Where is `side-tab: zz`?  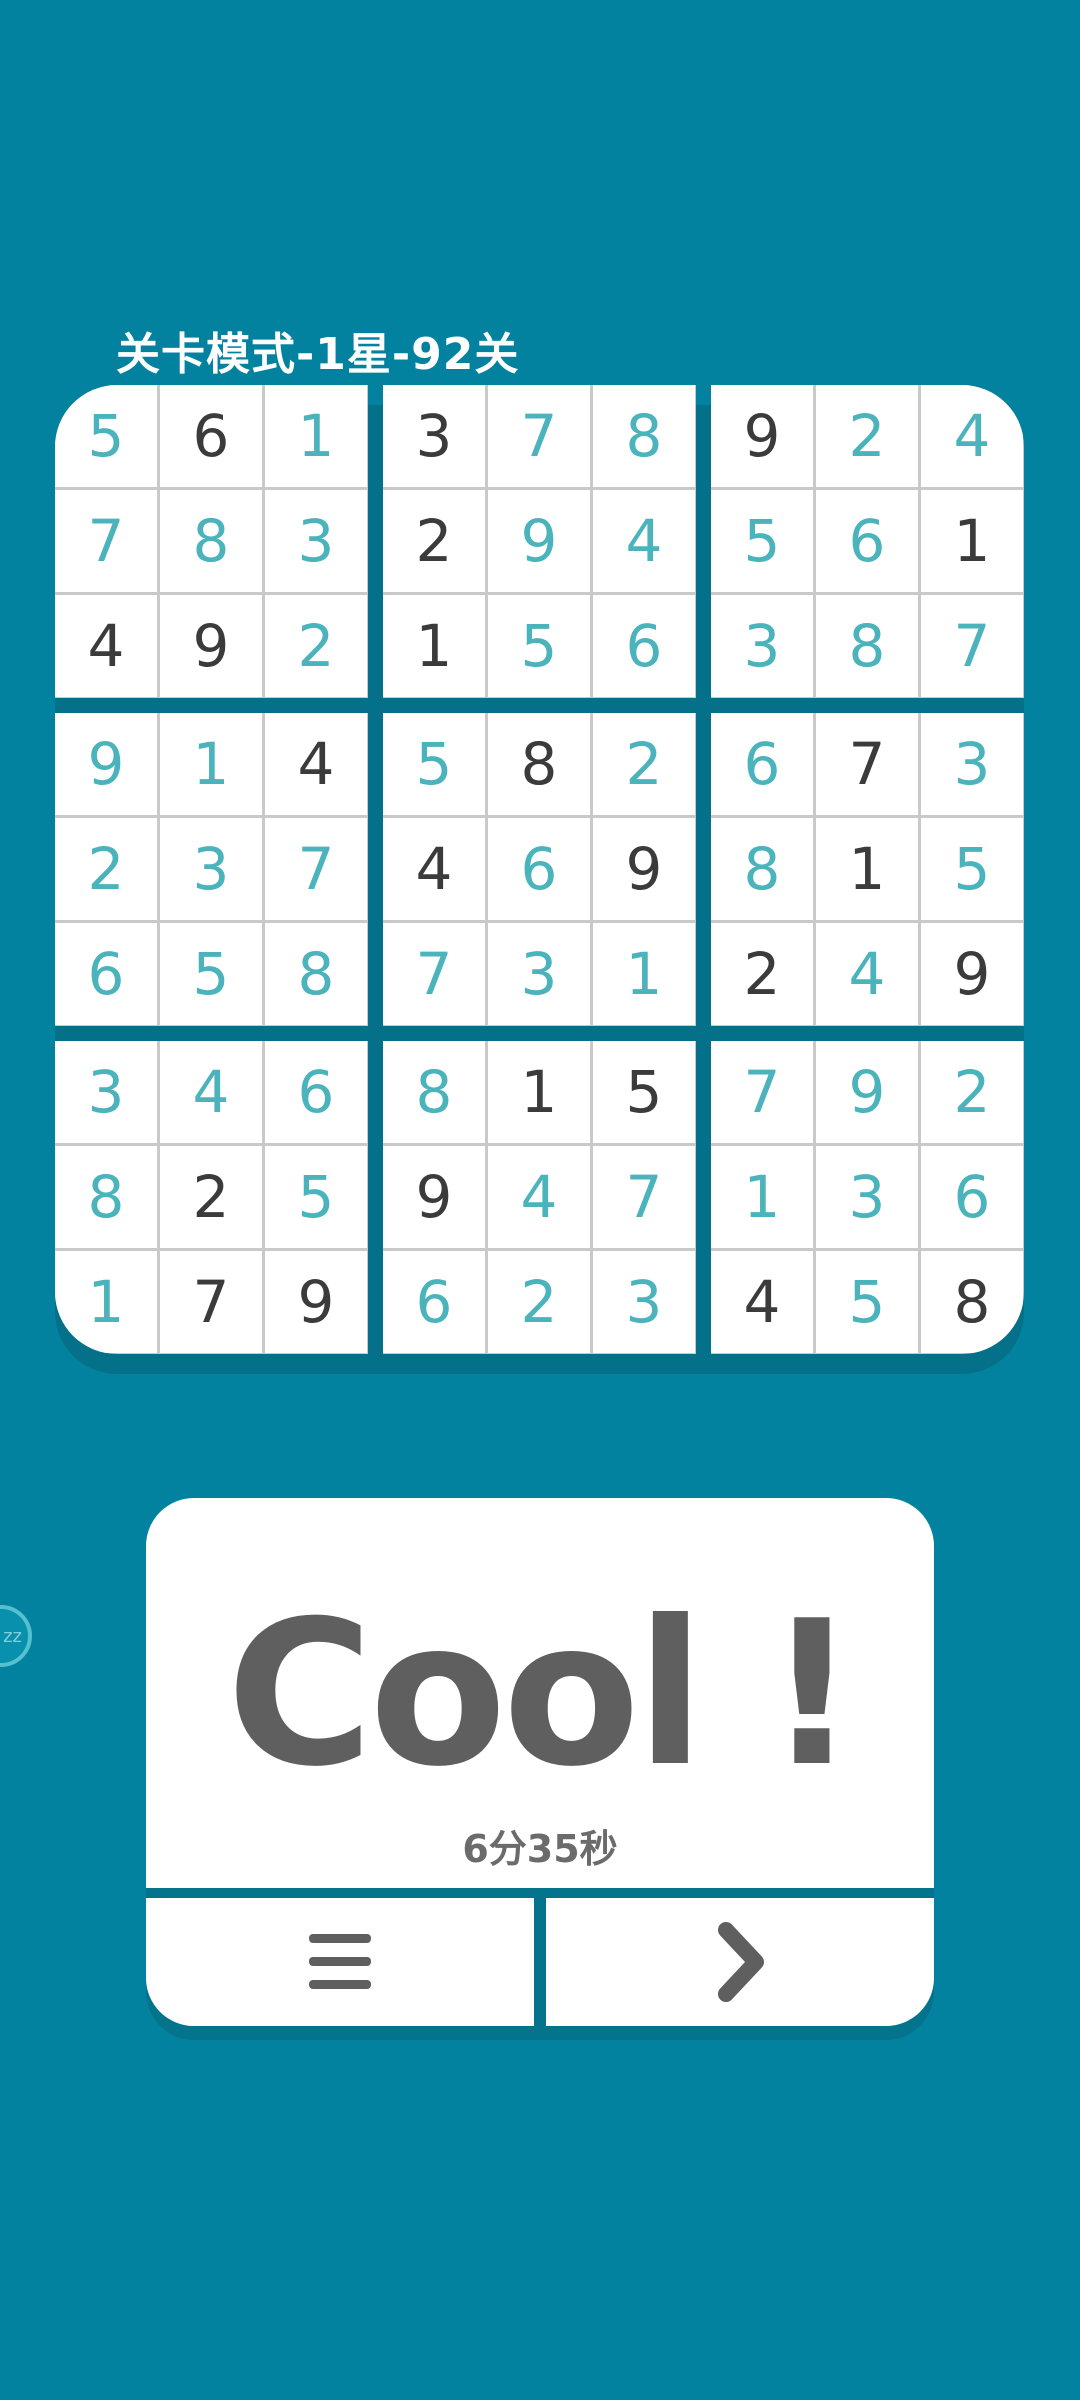 side-tab: zz is located at coordinates (16, 1636).